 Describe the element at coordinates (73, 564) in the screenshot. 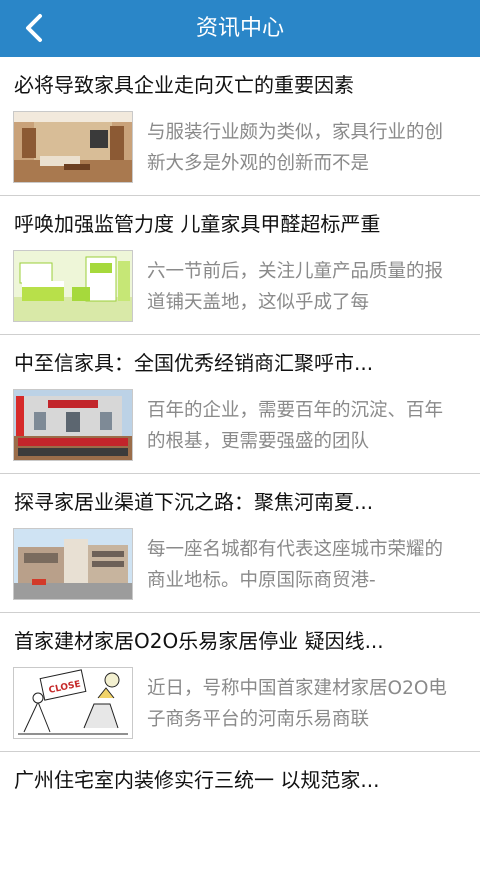

I see `commercial-building-thumbnail` at that location.